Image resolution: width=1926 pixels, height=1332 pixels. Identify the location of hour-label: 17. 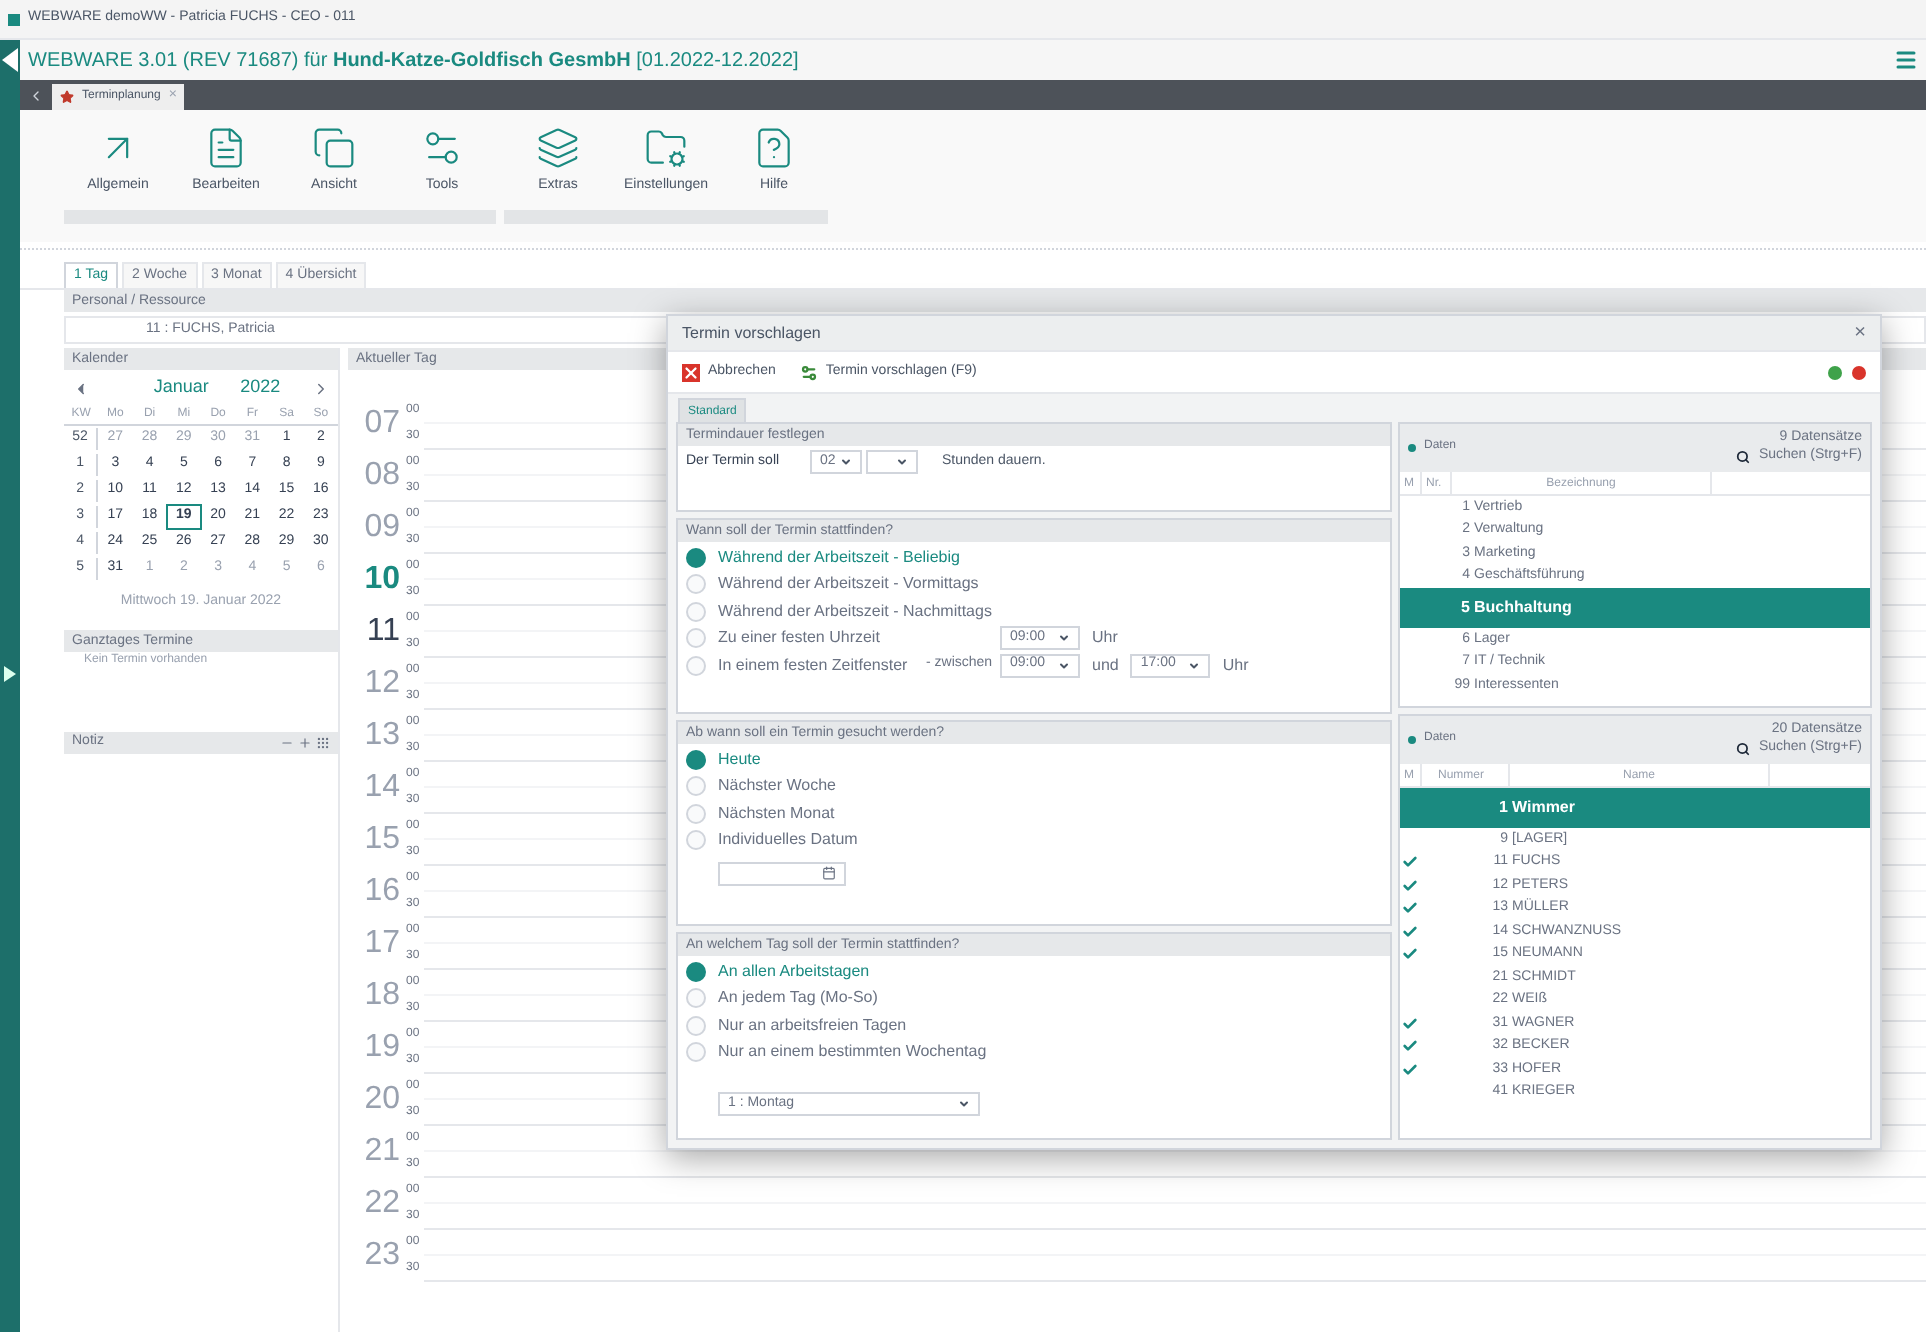
(381, 944).